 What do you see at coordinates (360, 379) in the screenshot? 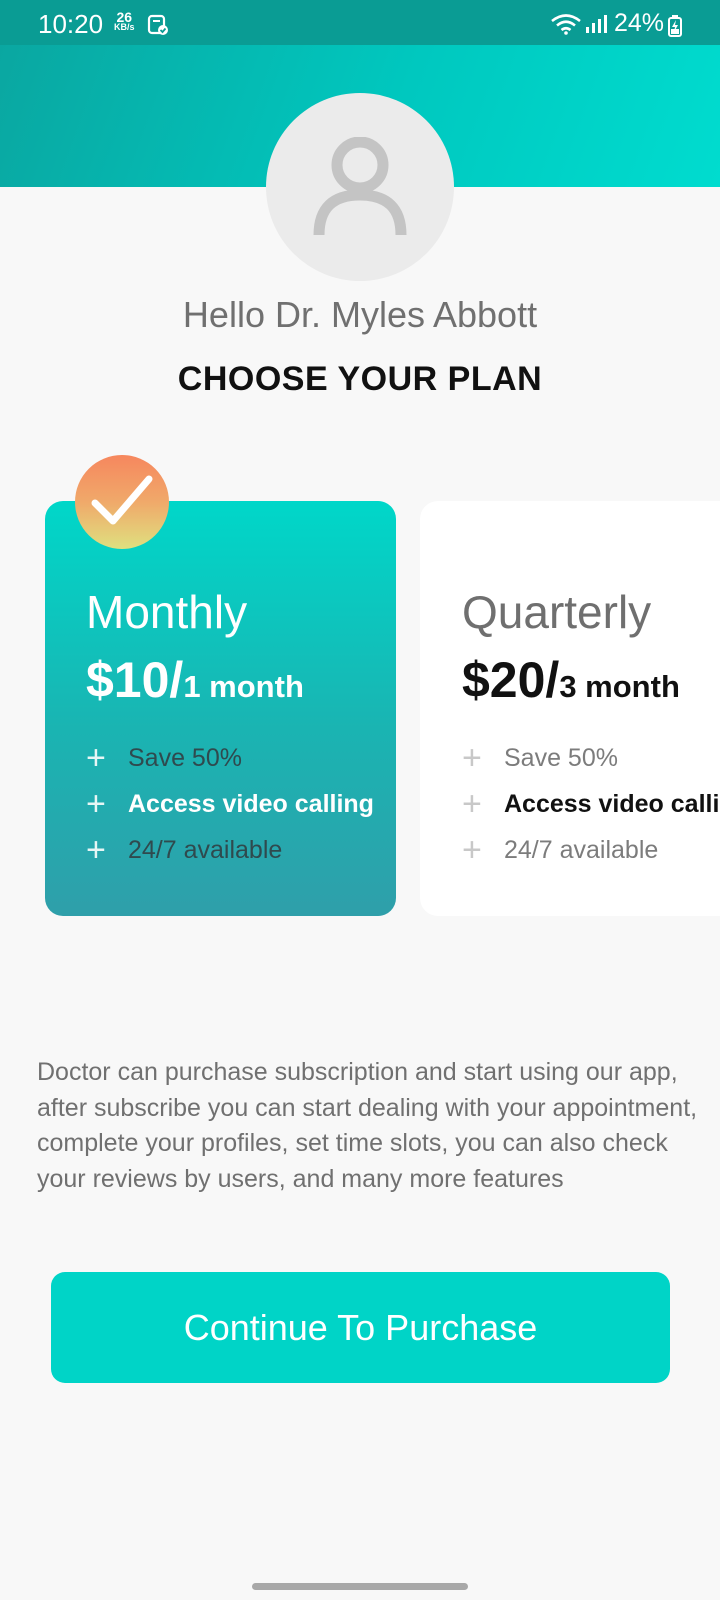
I see `page-title: CHOOSE YOUR PLAN` at bounding box center [360, 379].